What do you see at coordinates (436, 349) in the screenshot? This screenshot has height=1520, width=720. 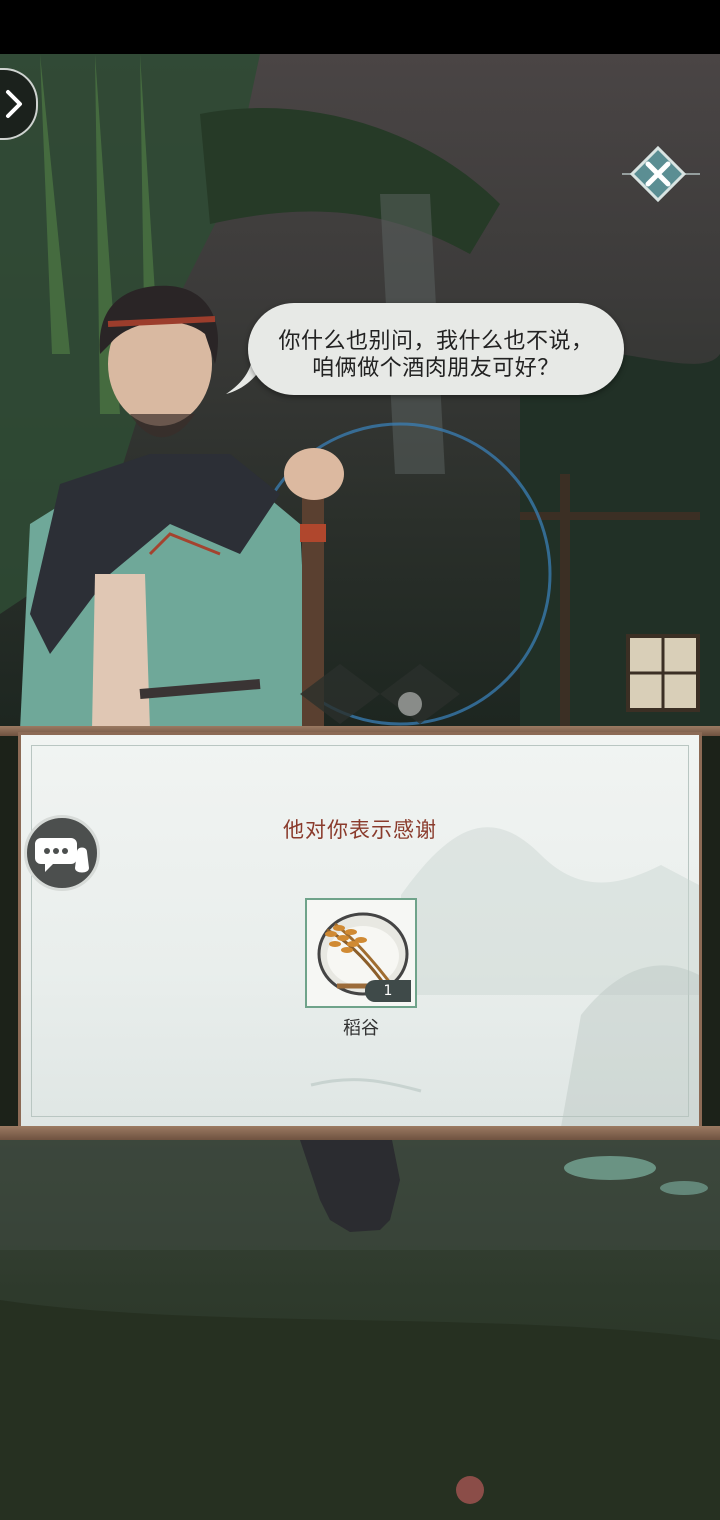 I see `speech-bubble: 你什么也别问，我什么也不说， 咱俩做个酒肉朋友可好？` at bounding box center [436, 349].